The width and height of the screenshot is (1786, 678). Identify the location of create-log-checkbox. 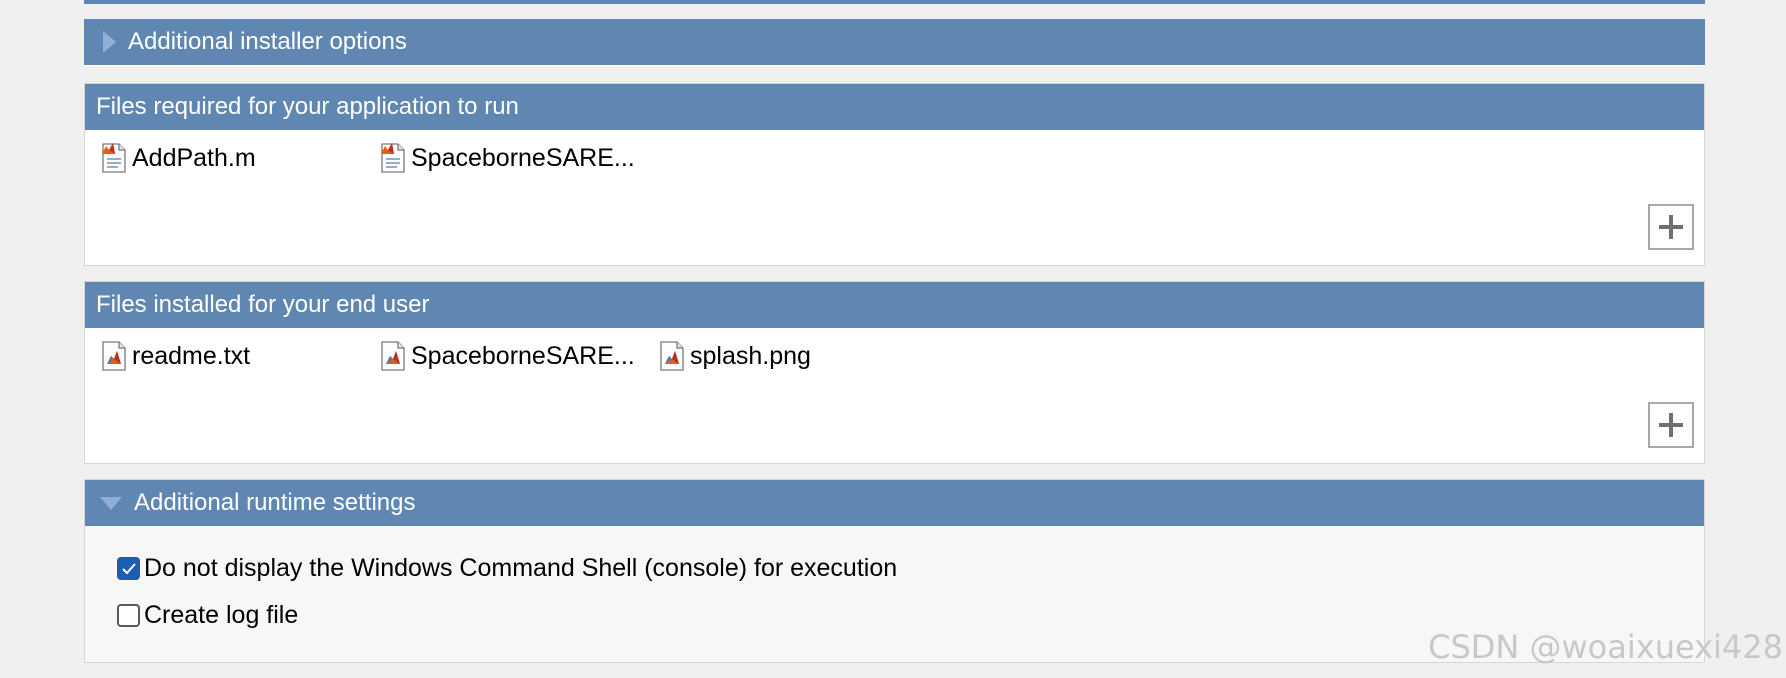
(128, 615).